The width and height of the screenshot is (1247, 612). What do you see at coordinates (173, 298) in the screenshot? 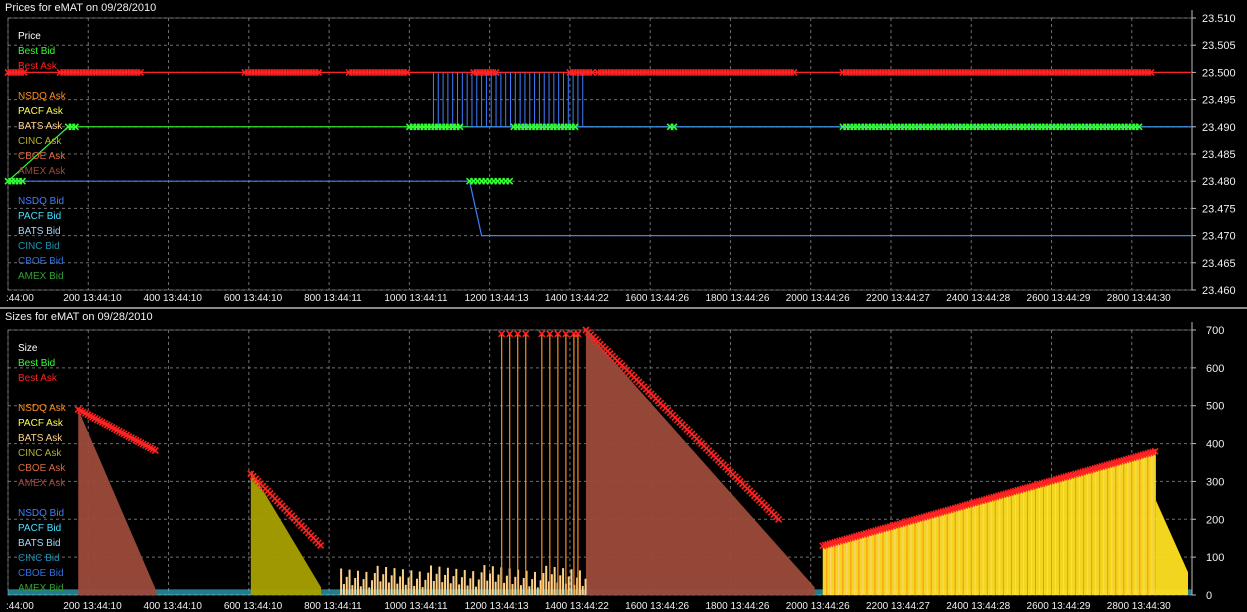
I see `prices-xtick-label: 400 13:44:10` at bounding box center [173, 298].